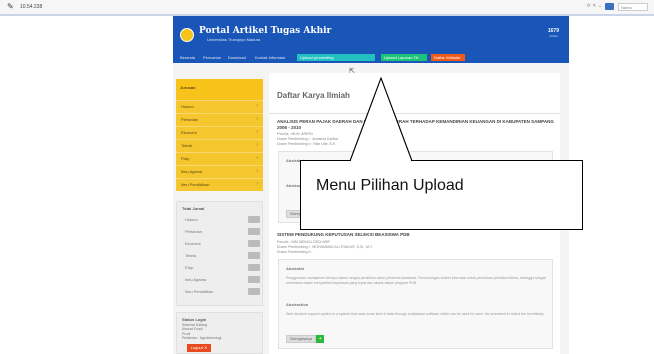 This screenshot has height=354, width=654. I want to click on refresh-icon: ⟳ ✕ ⌄, so click(594, 6).